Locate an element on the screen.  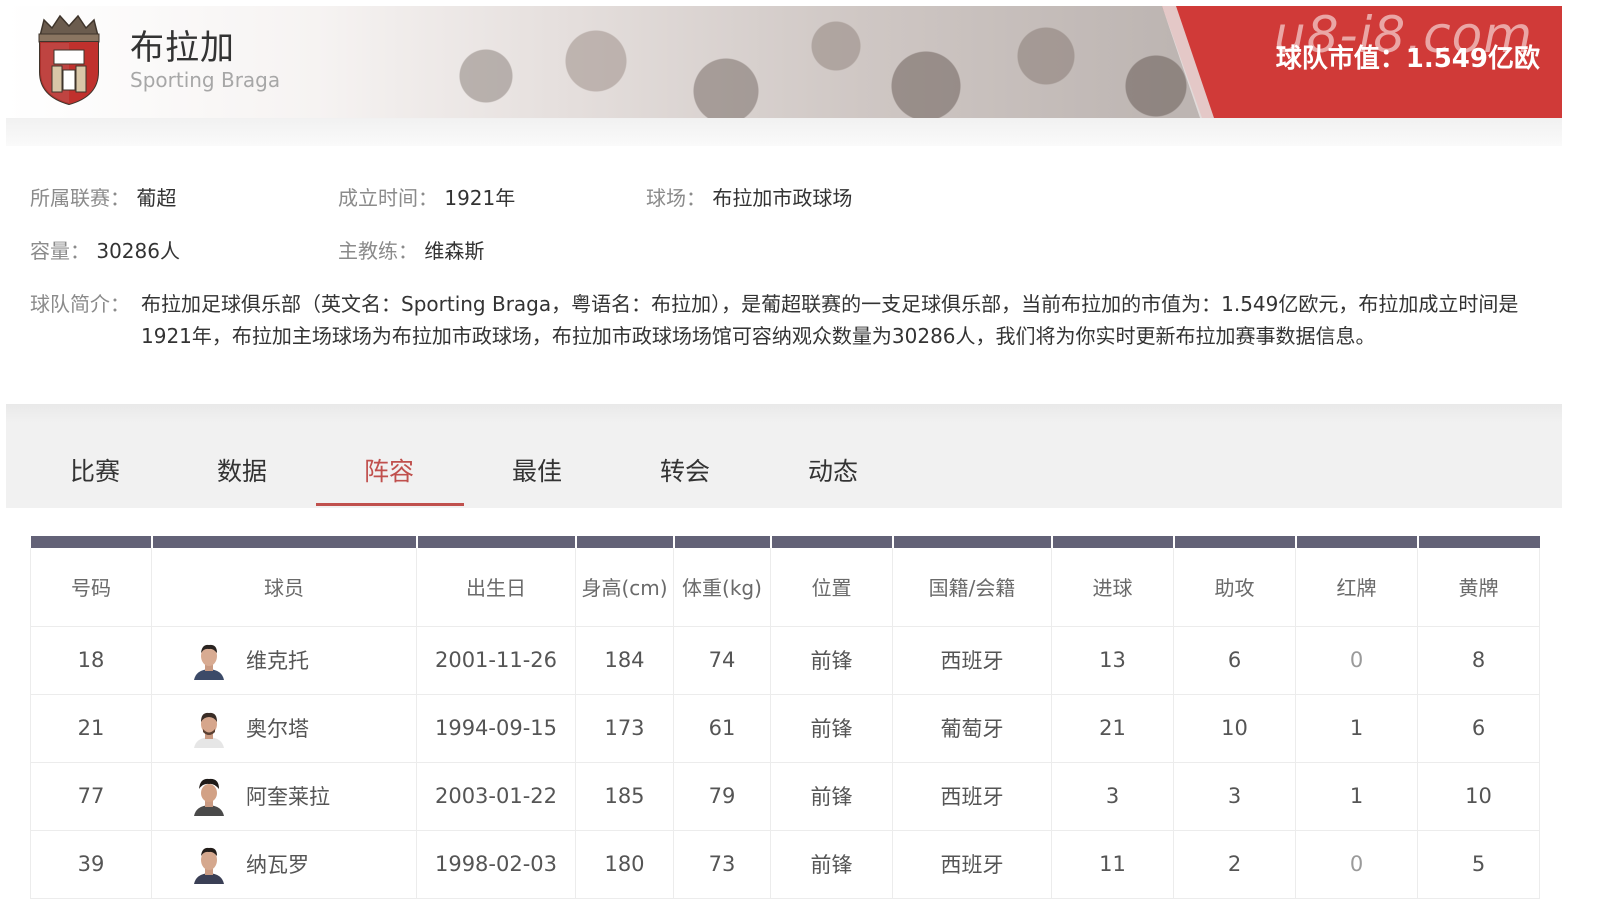
player-number: 77 is located at coordinates (91, 796).